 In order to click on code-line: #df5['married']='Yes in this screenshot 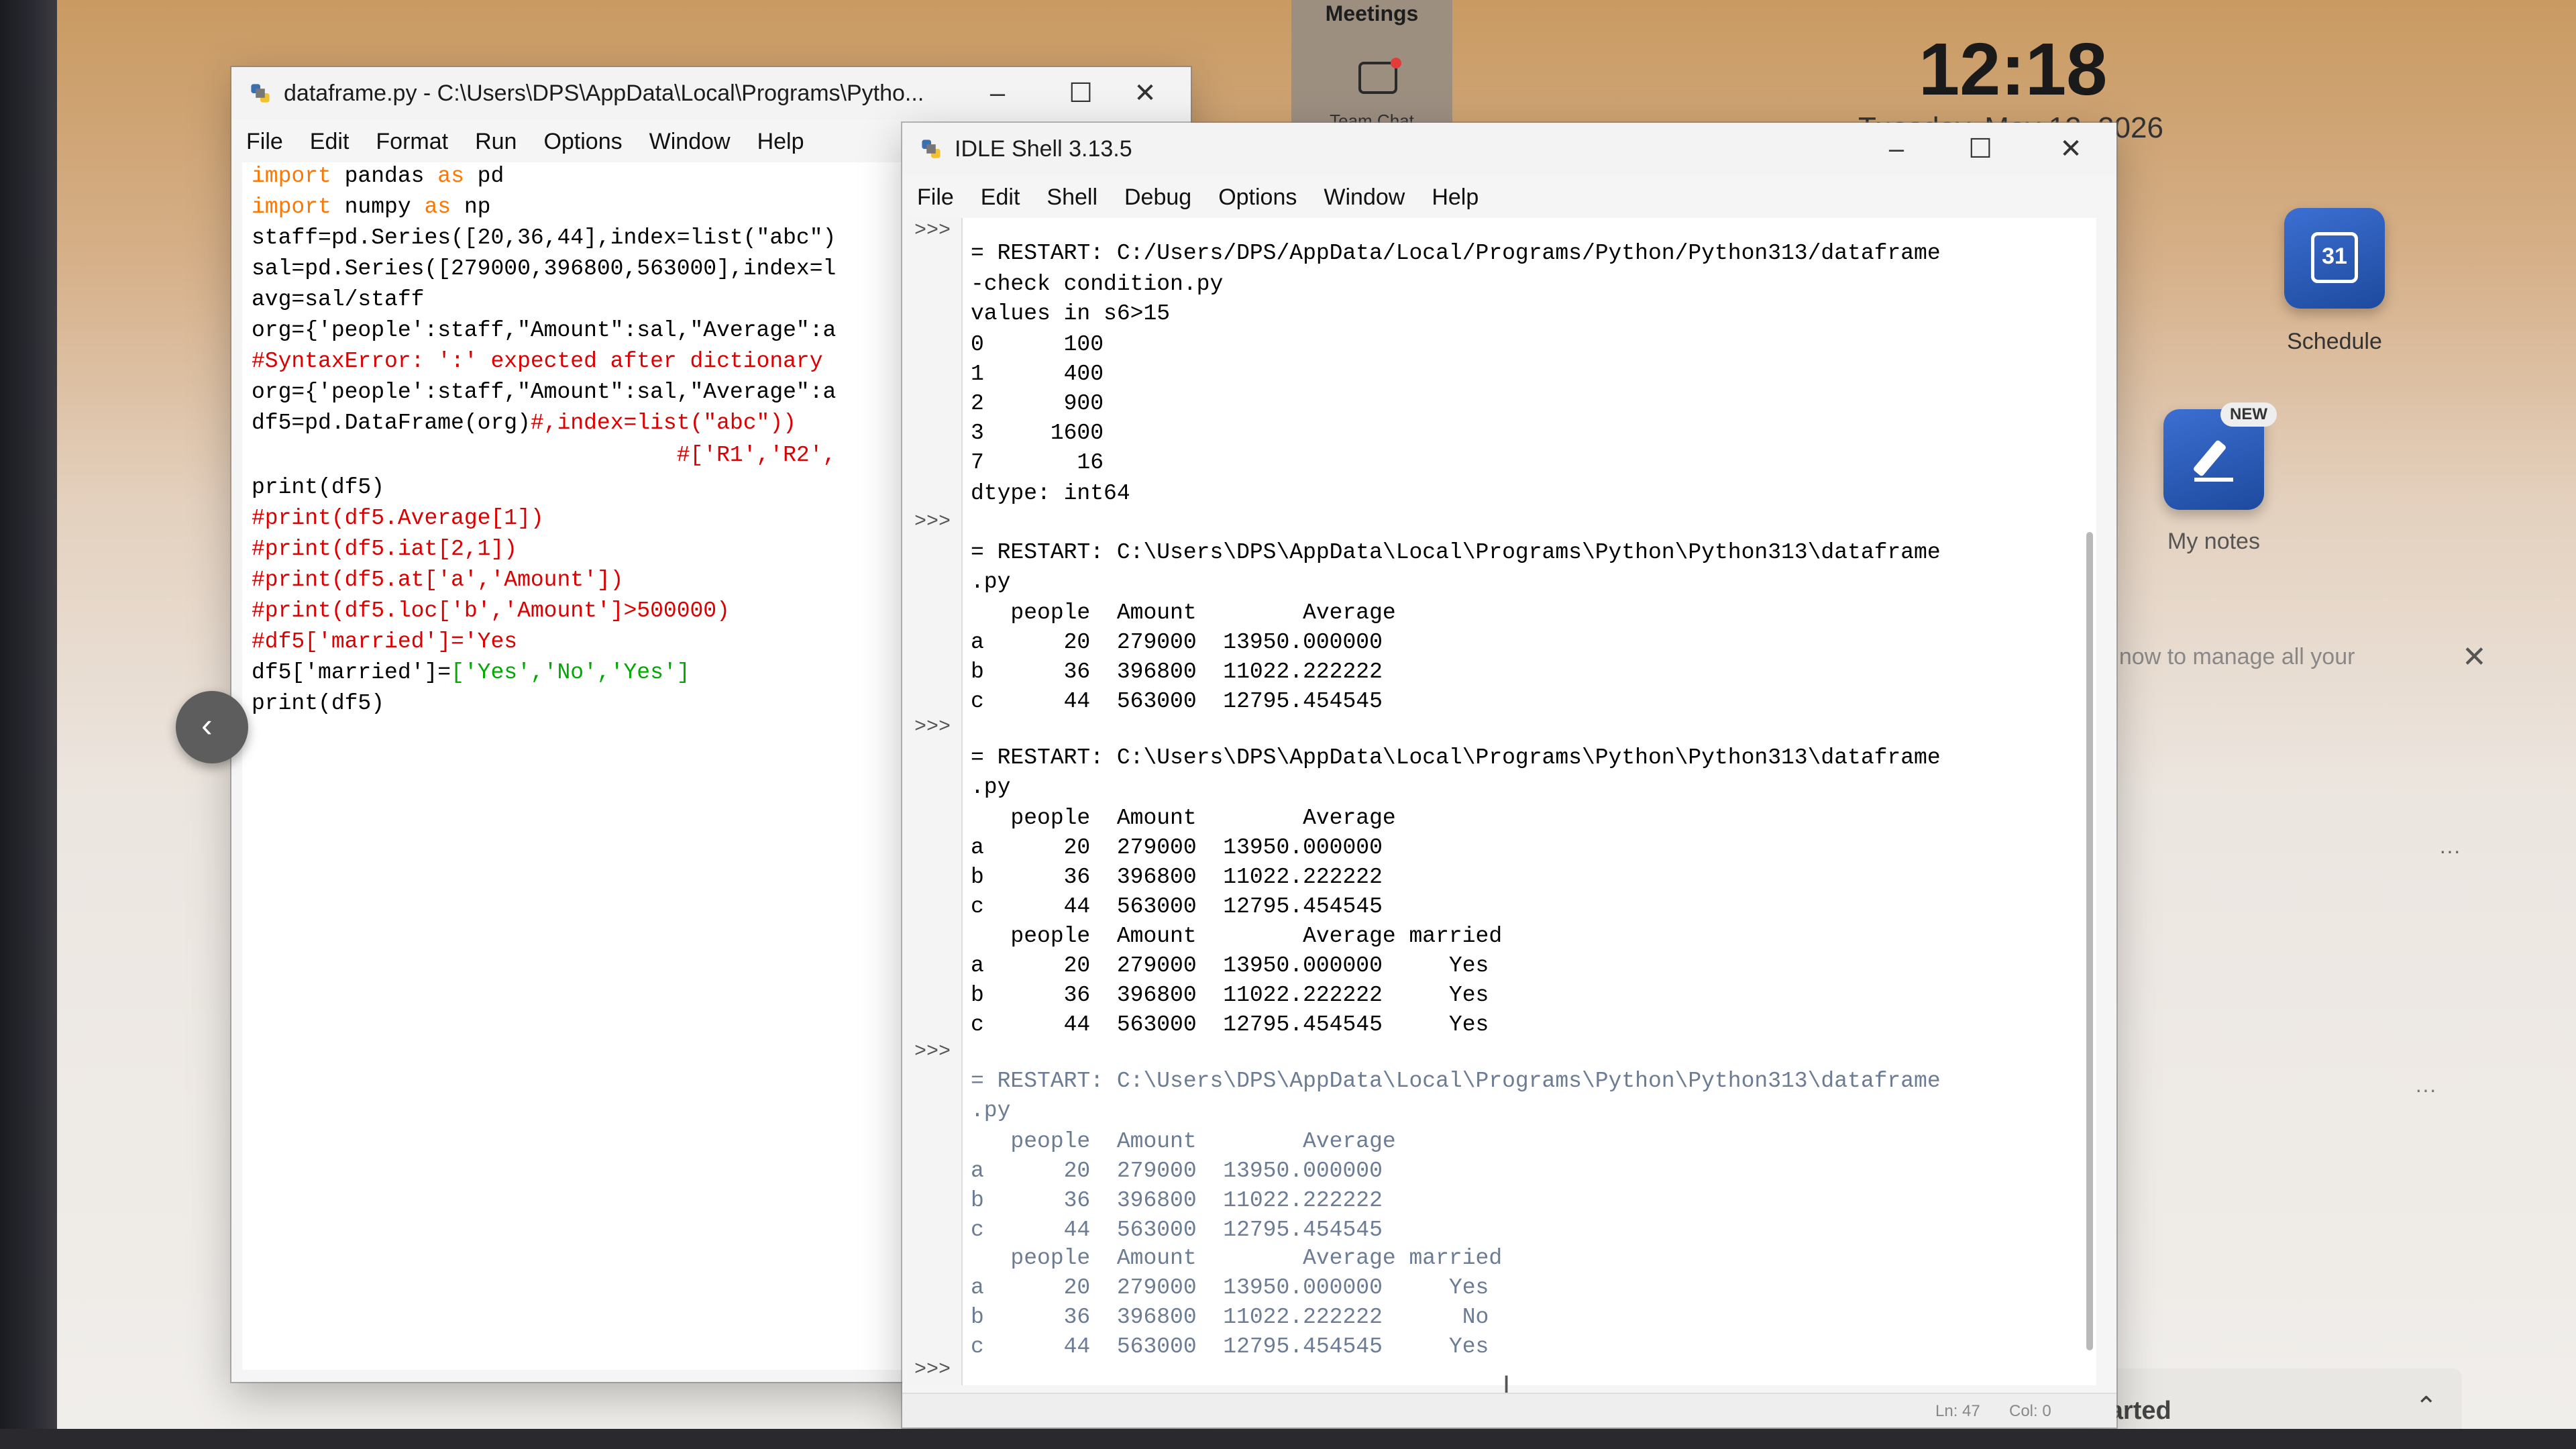, I will do `click(384, 641)`.